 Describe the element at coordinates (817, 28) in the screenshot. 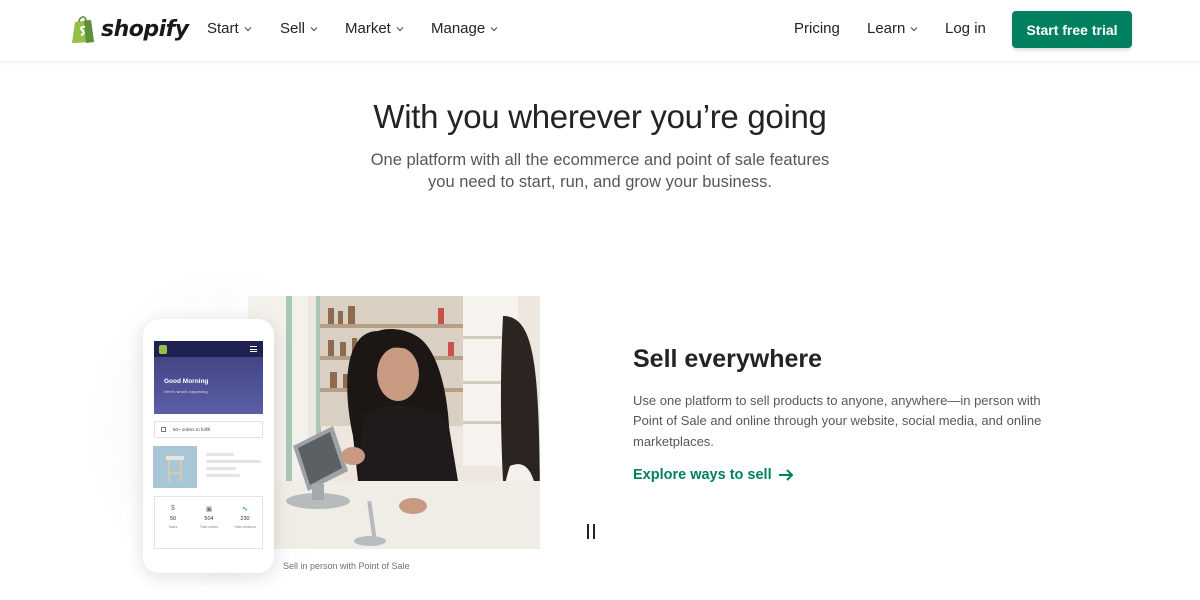

I see `nav-pricing: Pricing` at that location.